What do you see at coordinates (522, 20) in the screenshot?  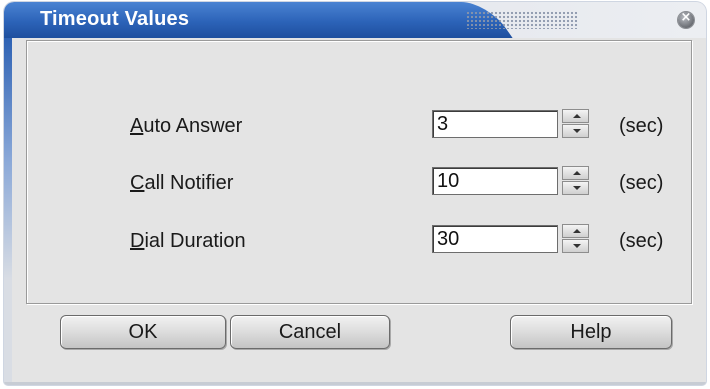 I see `drag-grip-icon` at bounding box center [522, 20].